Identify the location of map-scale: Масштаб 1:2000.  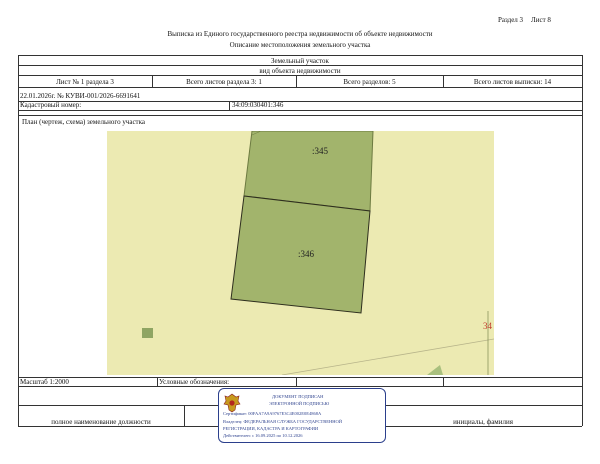
(44, 382).